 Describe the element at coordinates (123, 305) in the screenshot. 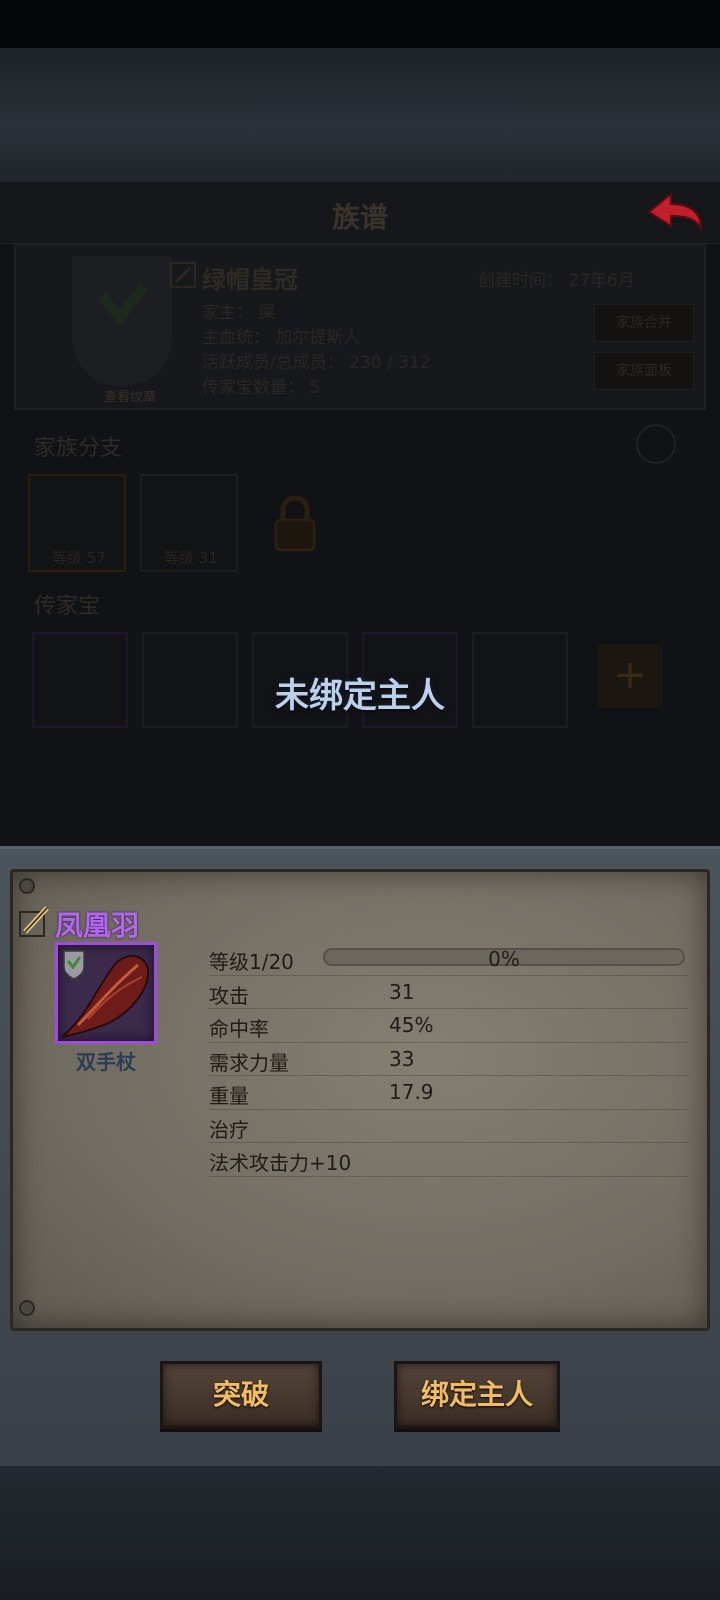

I see `crest-emblem-icon` at that location.